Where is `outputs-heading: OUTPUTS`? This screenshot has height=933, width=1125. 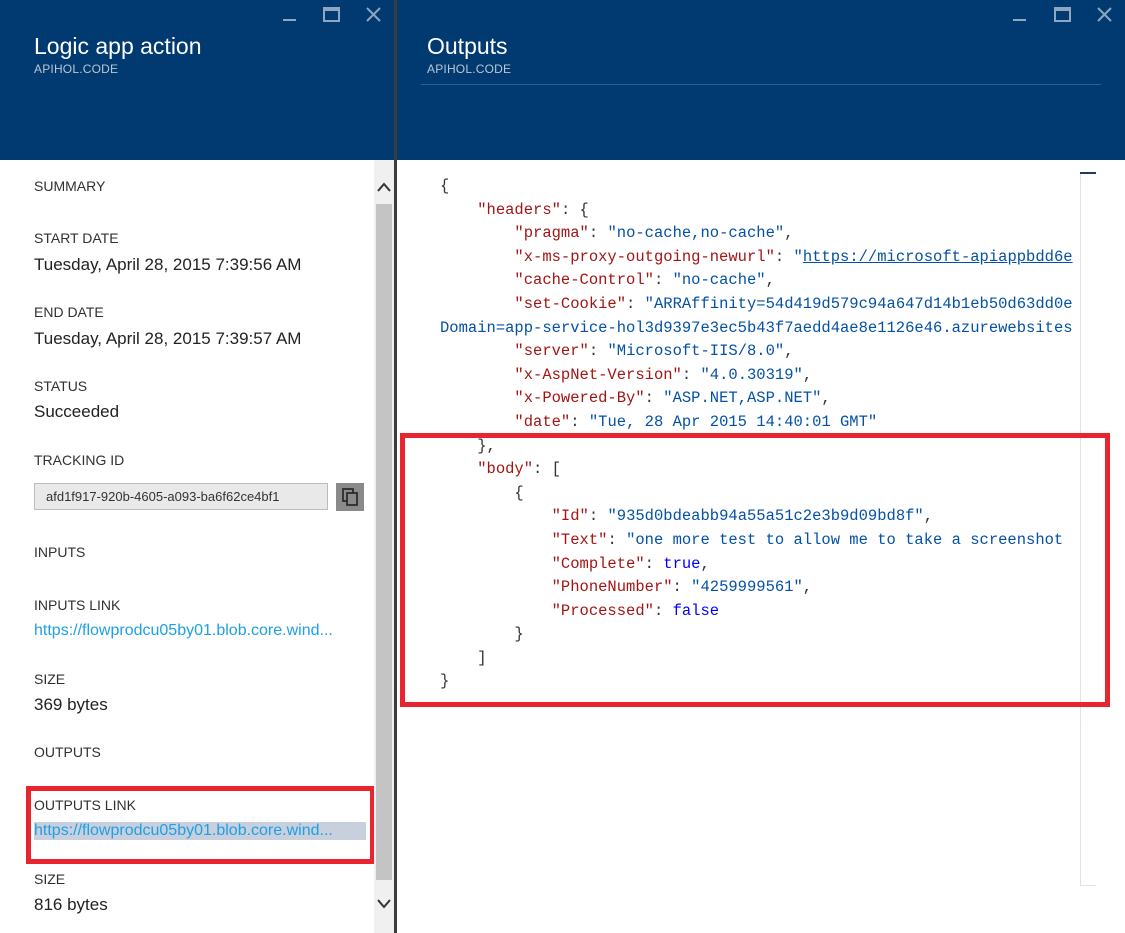
outputs-heading: OUTPUTS is located at coordinates (67, 752).